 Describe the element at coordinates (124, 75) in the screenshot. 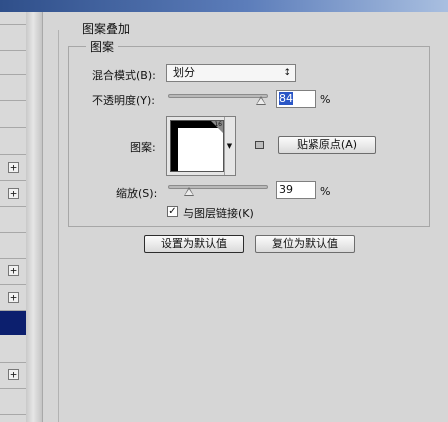

I see `blend-mode-label: 混合模式(B):` at that location.